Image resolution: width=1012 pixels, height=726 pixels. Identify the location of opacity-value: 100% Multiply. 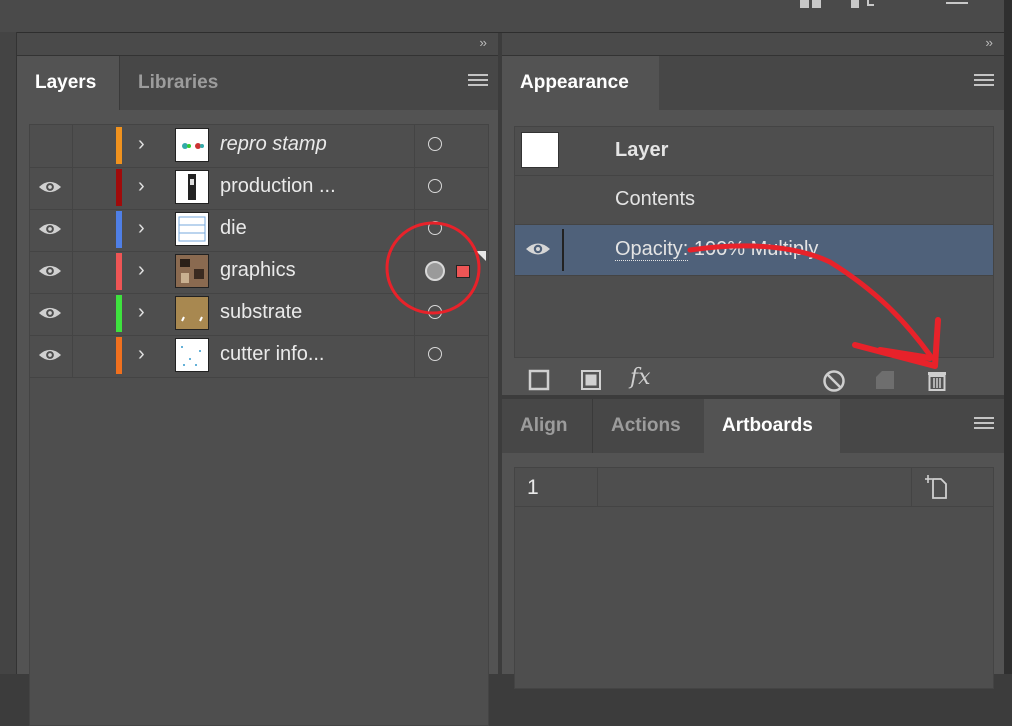
(756, 249).